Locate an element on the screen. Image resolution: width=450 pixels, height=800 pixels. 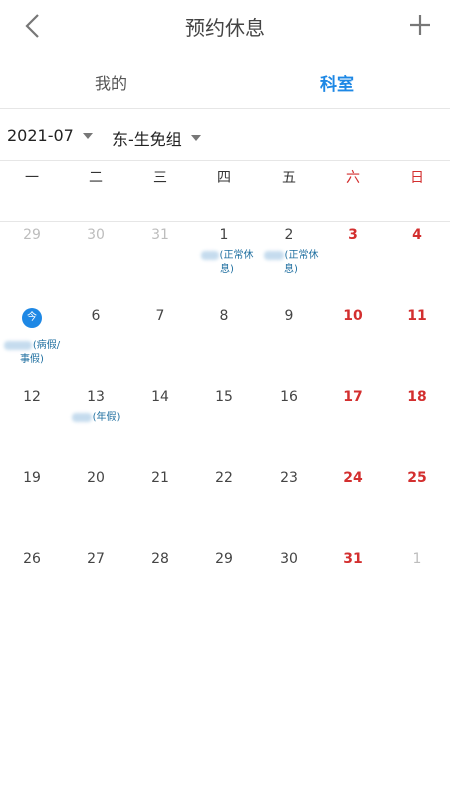
month-selector: 2021-07 is located at coordinates (50, 135).